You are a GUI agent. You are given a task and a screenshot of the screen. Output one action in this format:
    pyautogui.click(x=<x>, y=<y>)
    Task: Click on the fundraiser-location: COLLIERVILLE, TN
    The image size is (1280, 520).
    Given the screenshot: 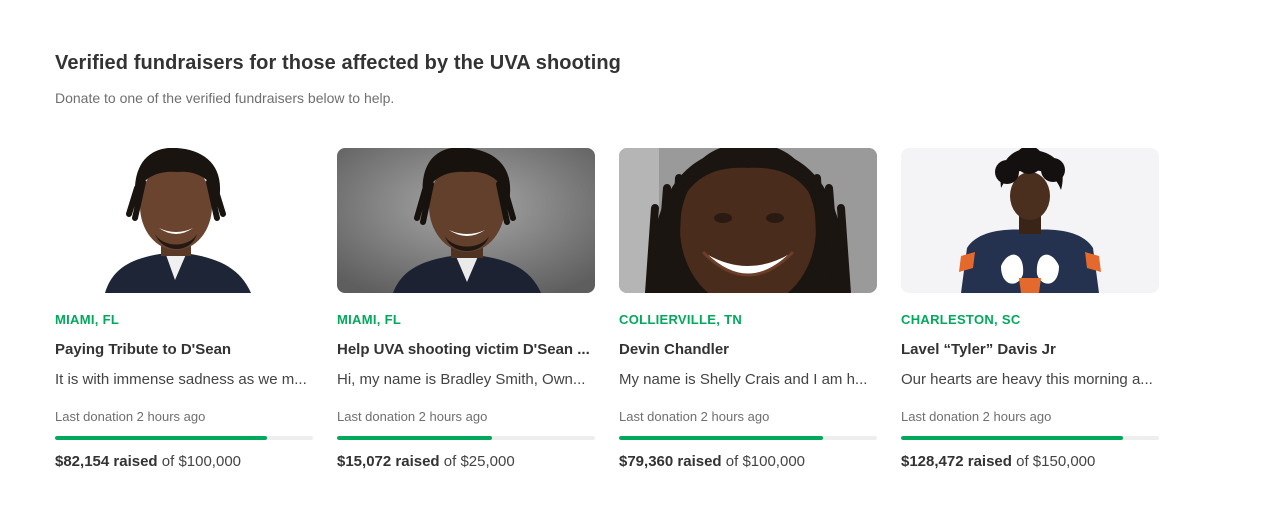 What is the action you would take?
    pyautogui.click(x=681, y=319)
    